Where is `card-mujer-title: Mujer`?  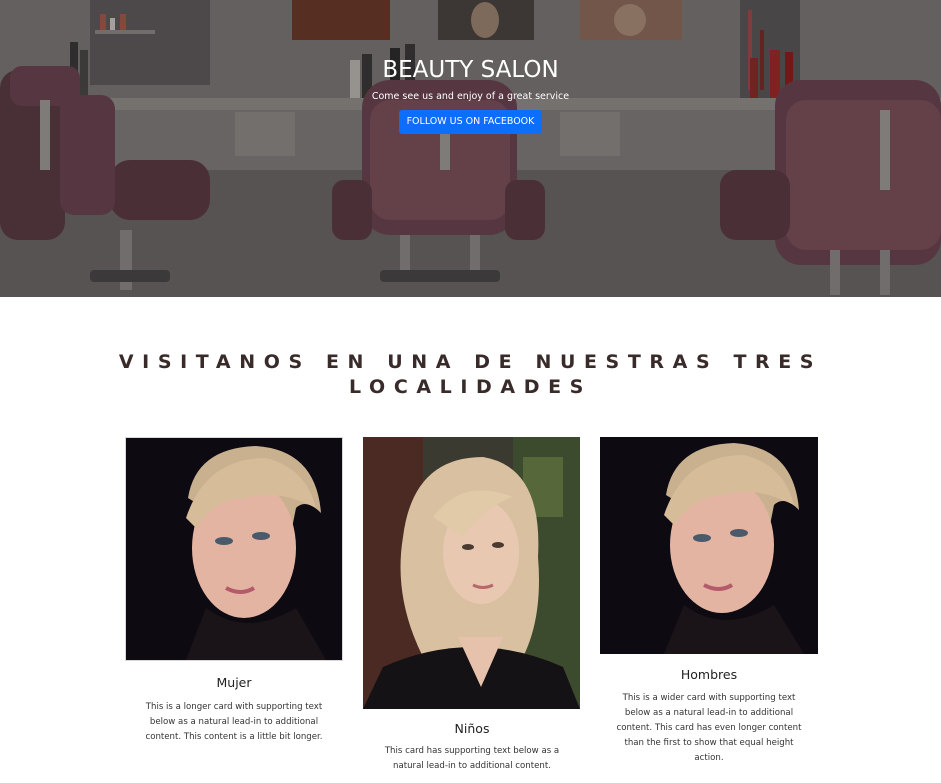 card-mujer-title: Mujer is located at coordinates (234, 682).